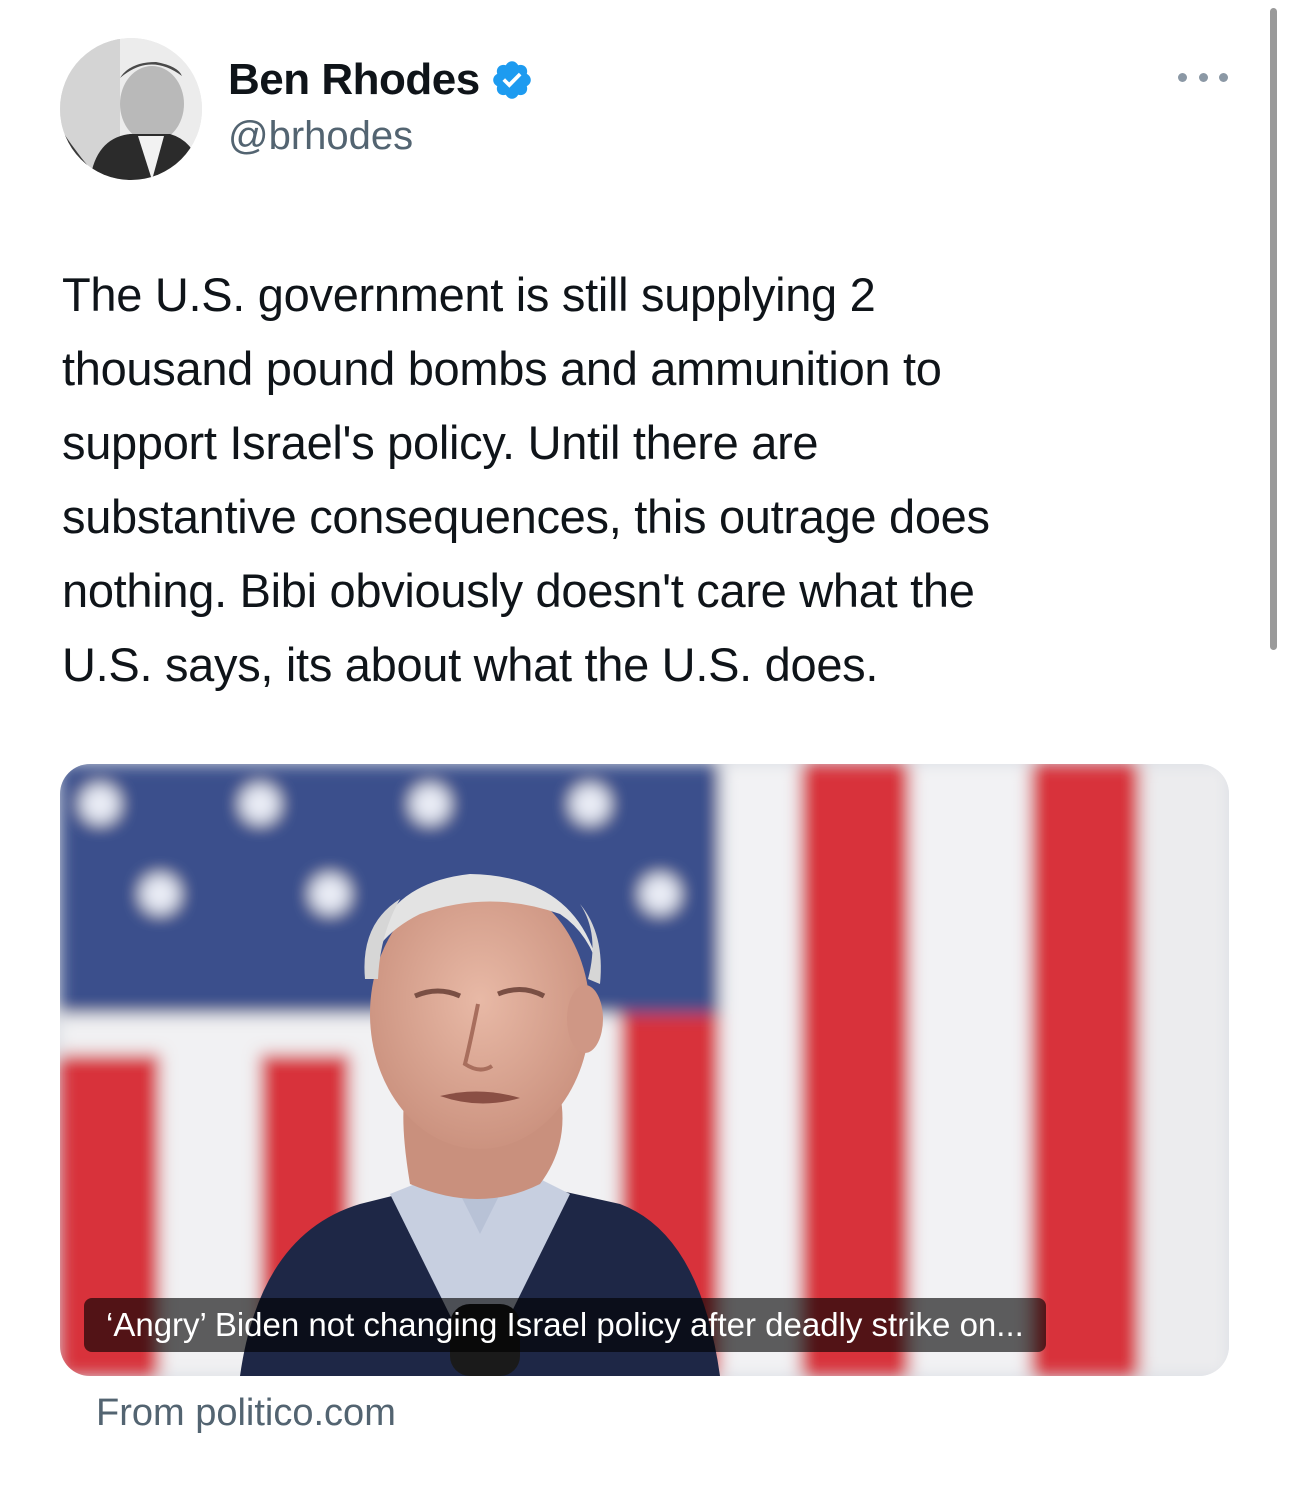 This screenshot has height=1512, width=1290. I want to click on verified-badge-icon, so click(511, 80).